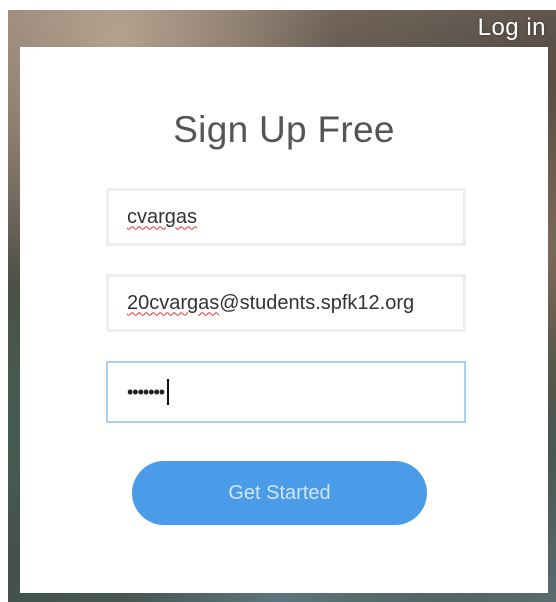 The height and width of the screenshot is (602, 556). I want to click on signup-title: Sign Up Free, so click(284, 129).